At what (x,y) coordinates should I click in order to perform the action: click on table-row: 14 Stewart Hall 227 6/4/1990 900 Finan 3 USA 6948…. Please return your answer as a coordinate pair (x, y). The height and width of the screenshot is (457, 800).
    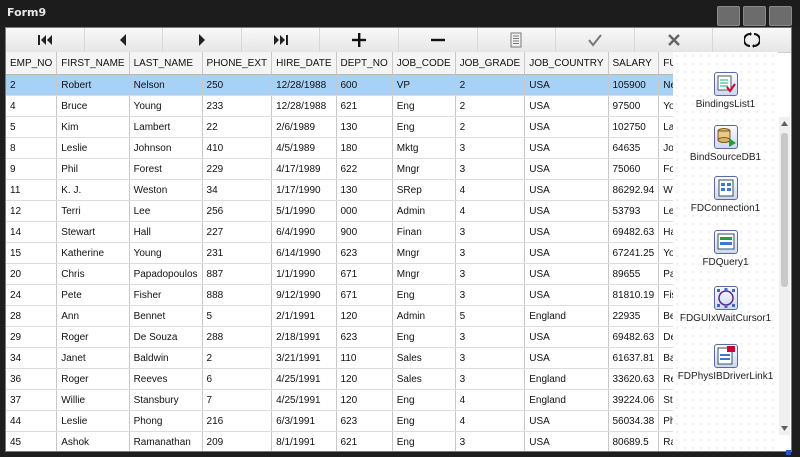
    Looking at the image, I should click on (339, 232).